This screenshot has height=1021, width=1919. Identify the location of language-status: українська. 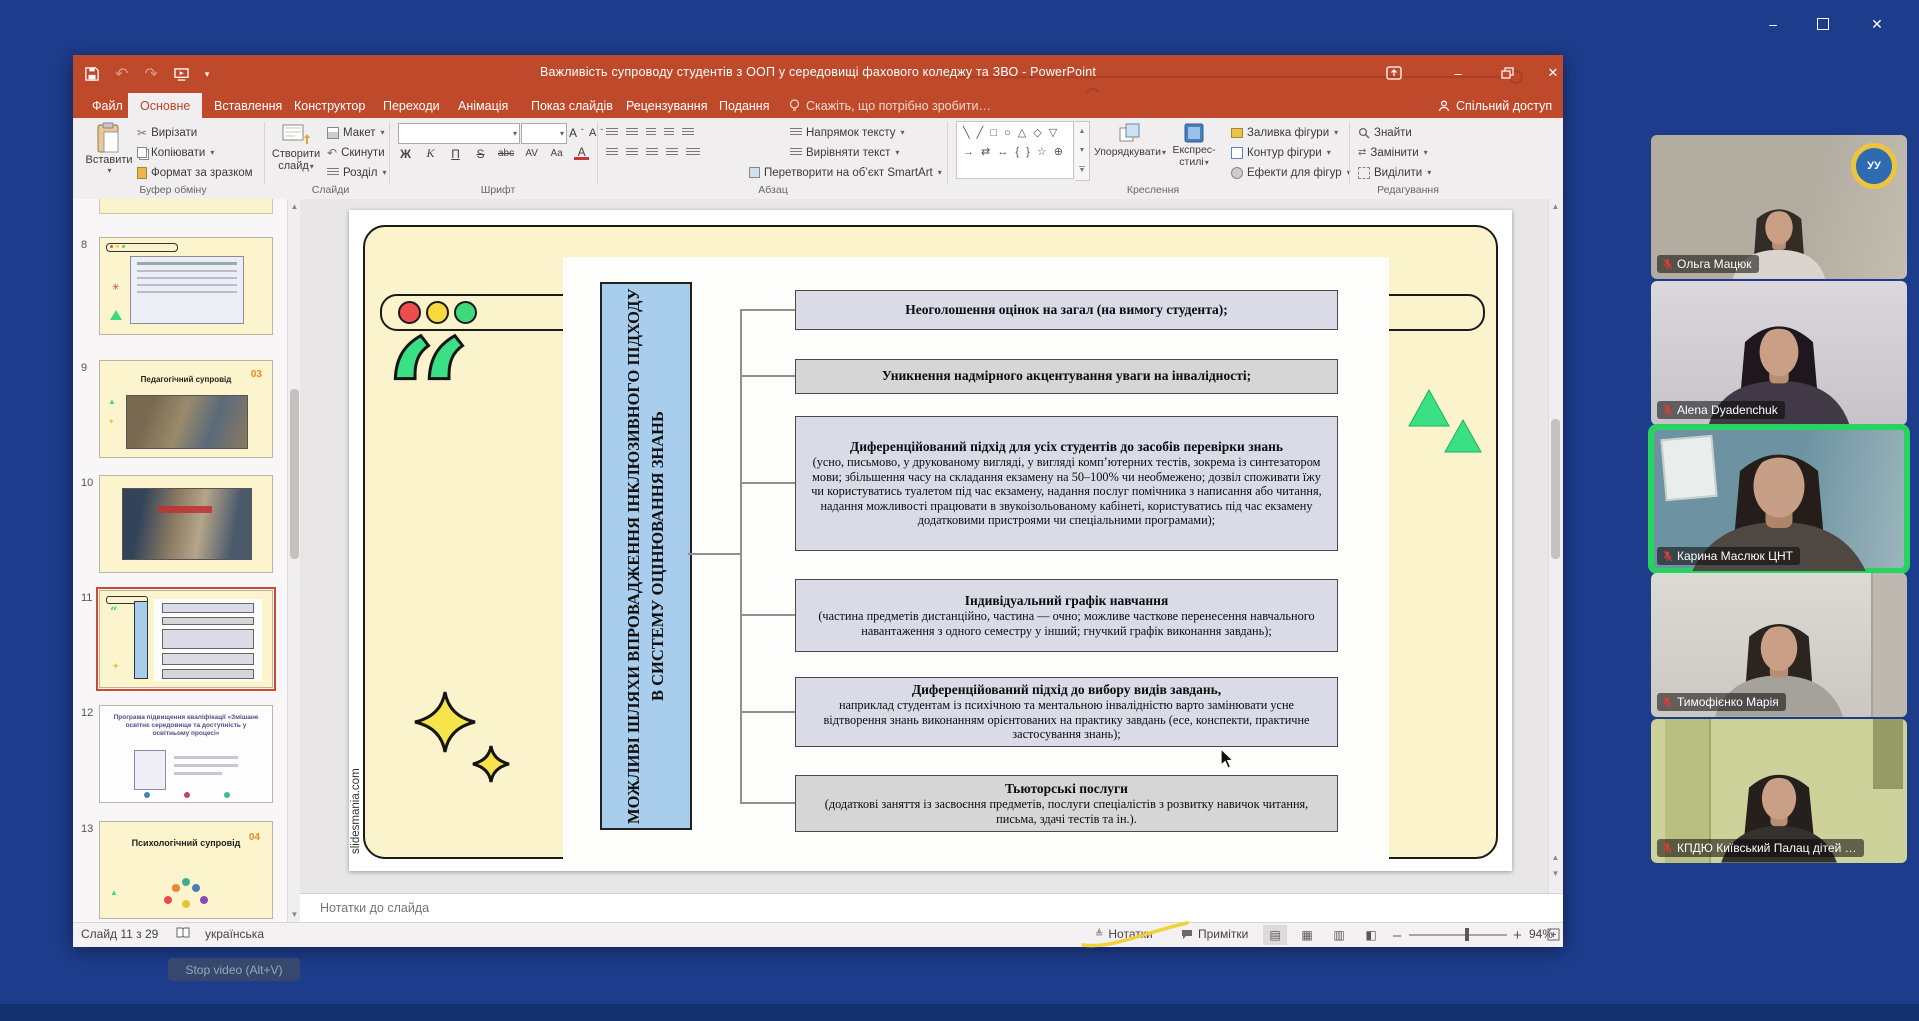
(234, 934).